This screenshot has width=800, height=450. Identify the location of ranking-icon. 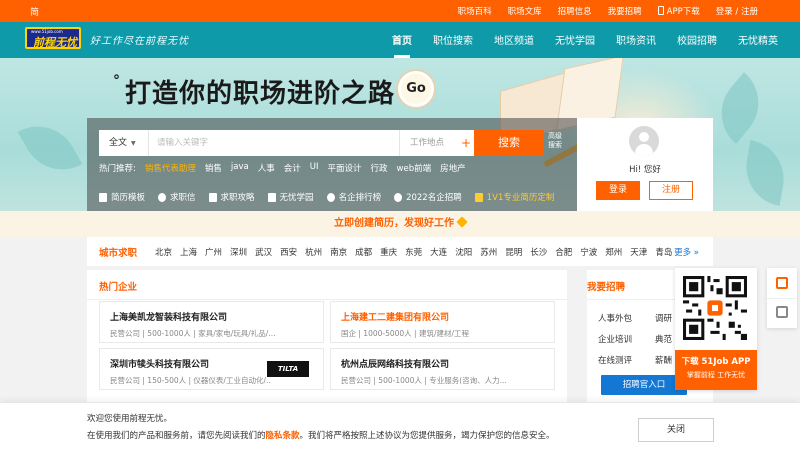
(330, 197).